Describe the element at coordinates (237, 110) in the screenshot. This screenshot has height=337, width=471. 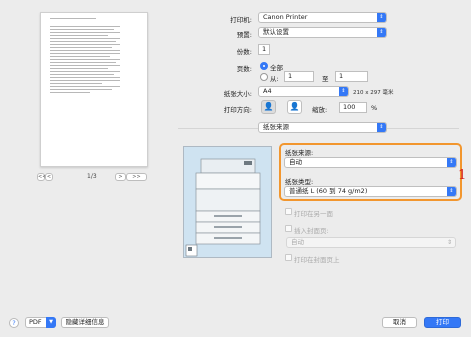
I see `orientation-label: 打印方向:` at that location.